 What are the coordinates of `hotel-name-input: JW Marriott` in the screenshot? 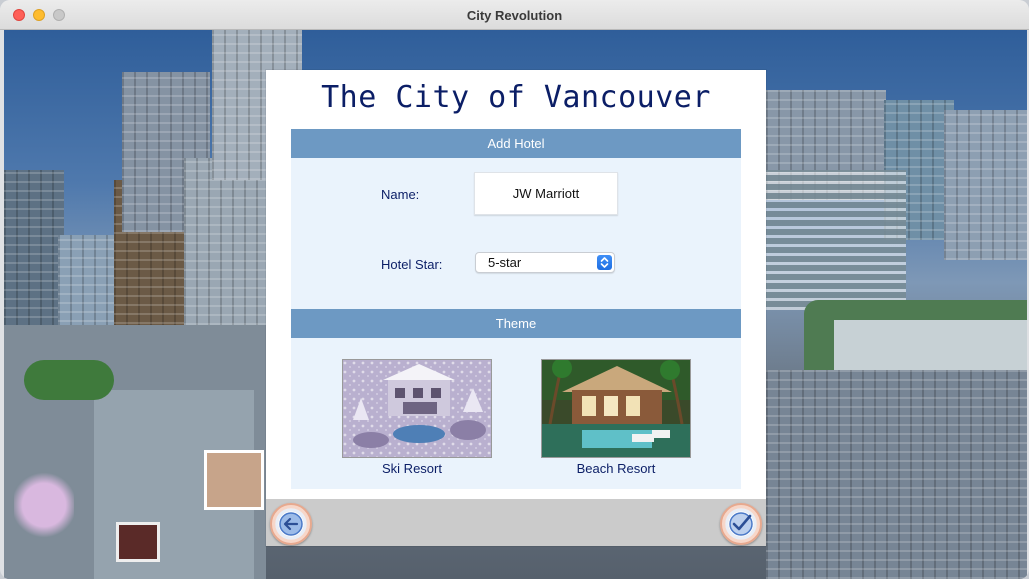 It's located at (546, 193).